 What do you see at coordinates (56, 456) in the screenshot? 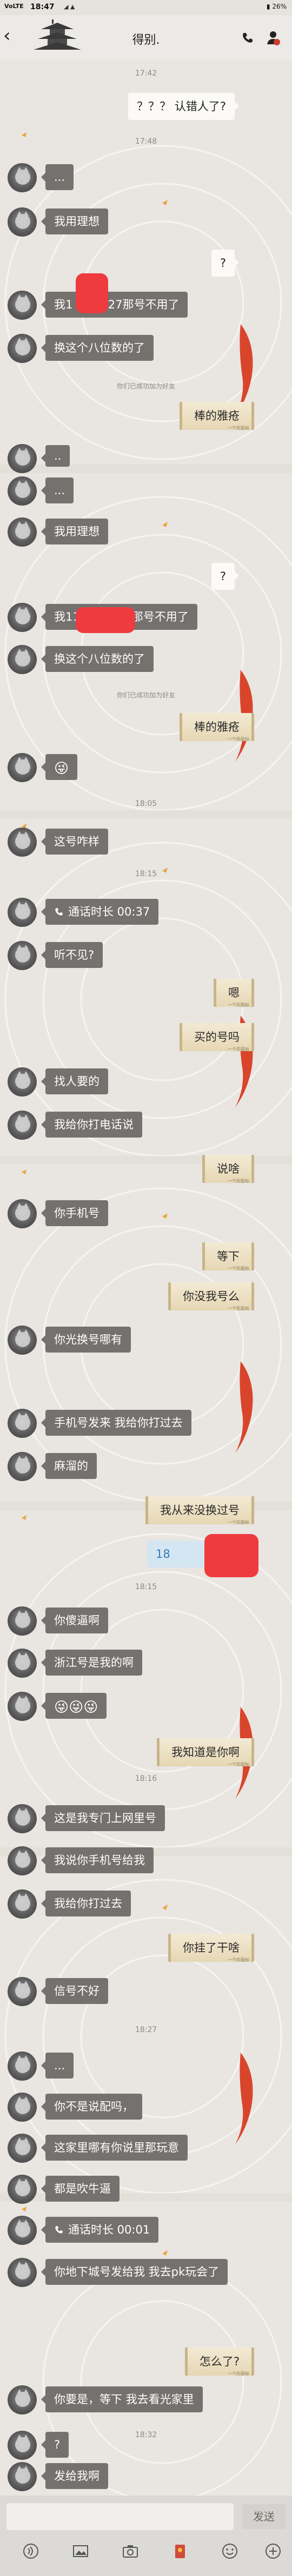
I see `message-bubble-incoming: ..` at bounding box center [56, 456].